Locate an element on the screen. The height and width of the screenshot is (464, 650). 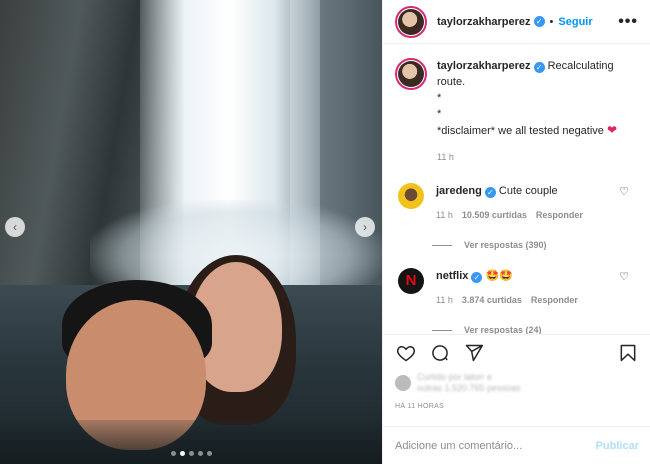
comment-meta: 11 h 10.509 curtidas Responder is located at coordinates (509, 215).